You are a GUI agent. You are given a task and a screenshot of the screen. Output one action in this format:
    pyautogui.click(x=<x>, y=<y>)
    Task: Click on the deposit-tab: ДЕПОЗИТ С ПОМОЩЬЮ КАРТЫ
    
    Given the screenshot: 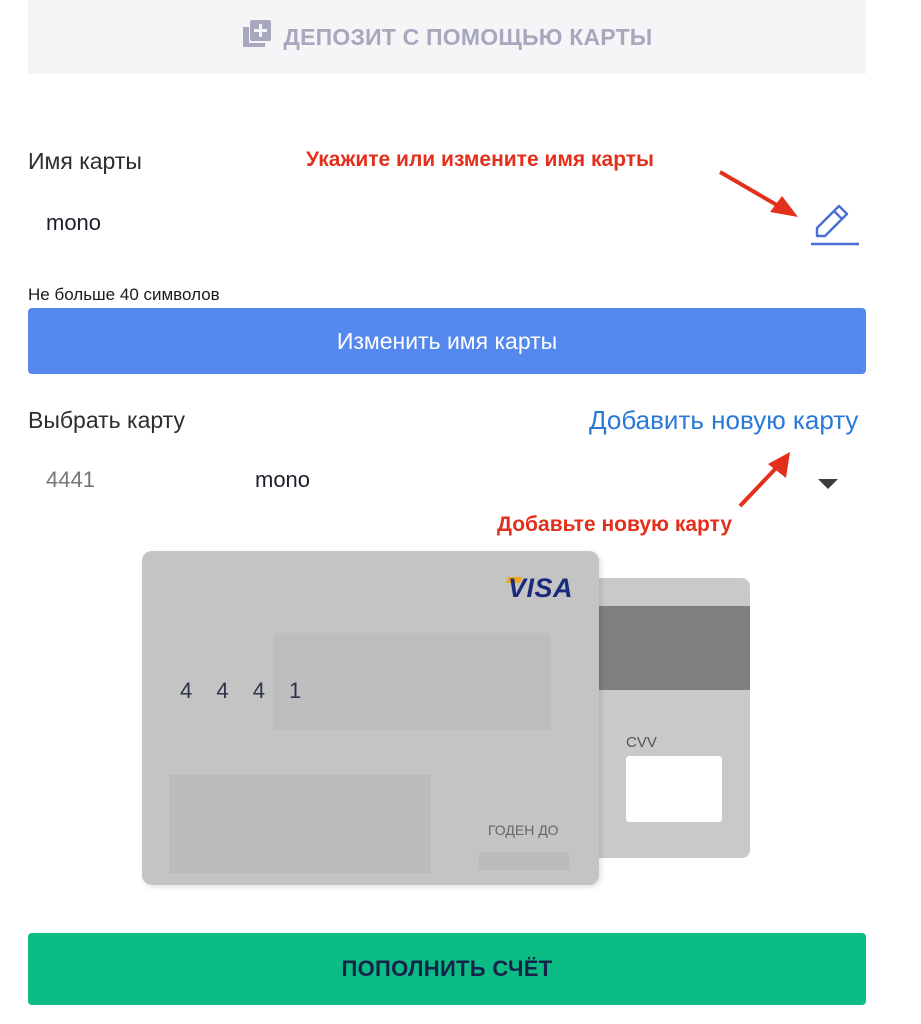 What is the action you would take?
    pyautogui.click(x=447, y=37)
    